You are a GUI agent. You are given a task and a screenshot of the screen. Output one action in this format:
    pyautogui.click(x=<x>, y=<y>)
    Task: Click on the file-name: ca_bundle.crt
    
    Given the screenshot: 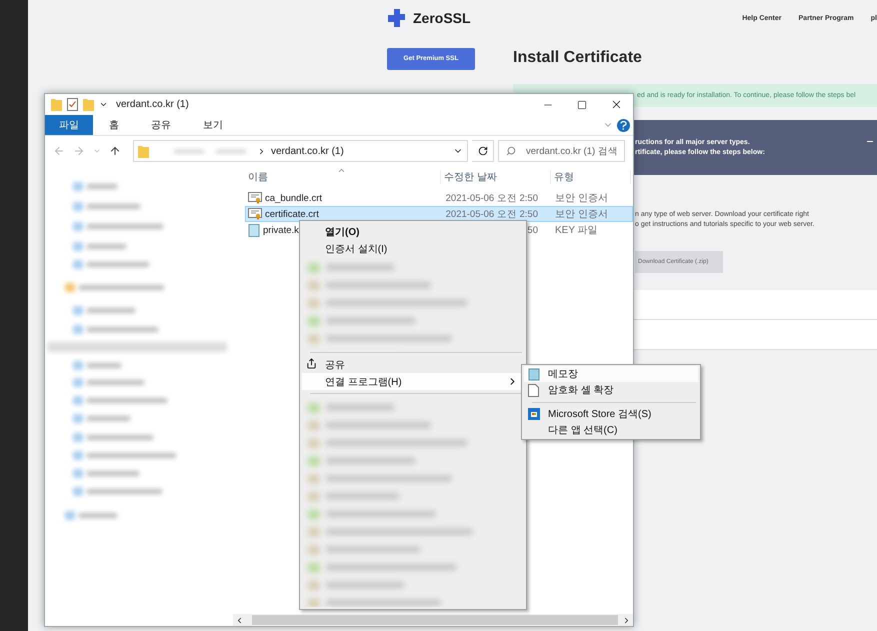 What is the action you would take?
    pyautogui.click(x=293, y=198)
    